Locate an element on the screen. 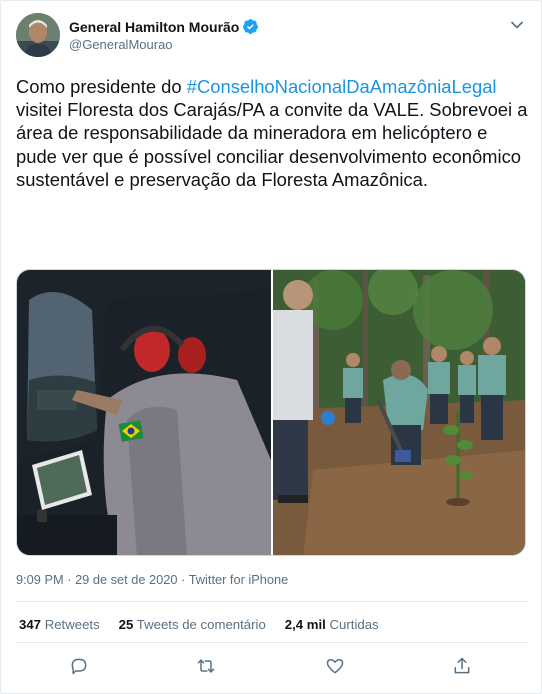 The width and height of the screenshot is (542, 694). avatar is located at coordinates (38, 35).